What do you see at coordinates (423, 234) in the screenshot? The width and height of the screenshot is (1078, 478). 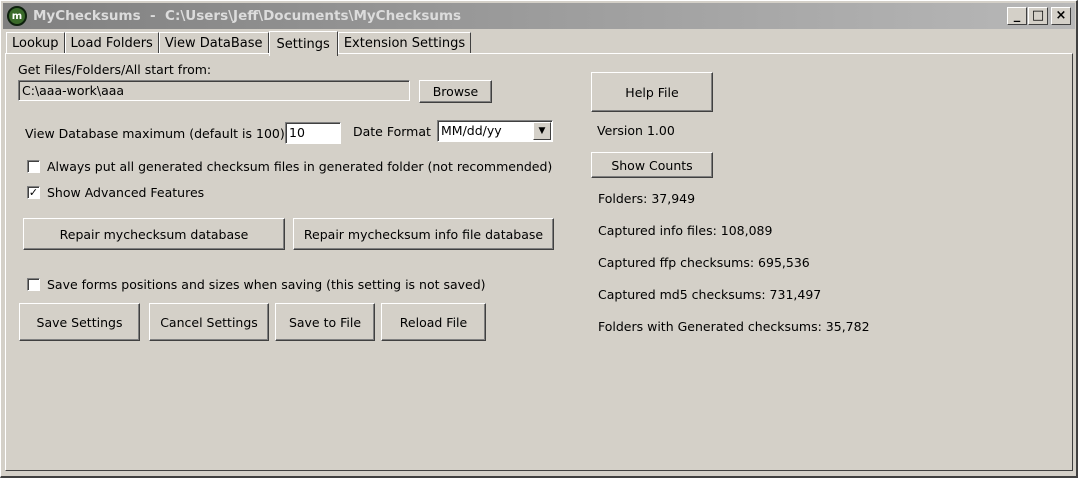 I see `repair-info-database-button: Repair mychecksum info file database` at bounding box center [423, 234].